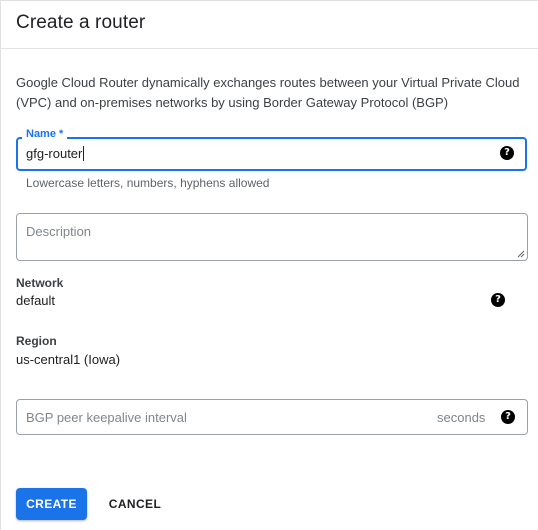 This screenshot has width=538, height=530. I want to click on text-cursor, so click(84, 153).